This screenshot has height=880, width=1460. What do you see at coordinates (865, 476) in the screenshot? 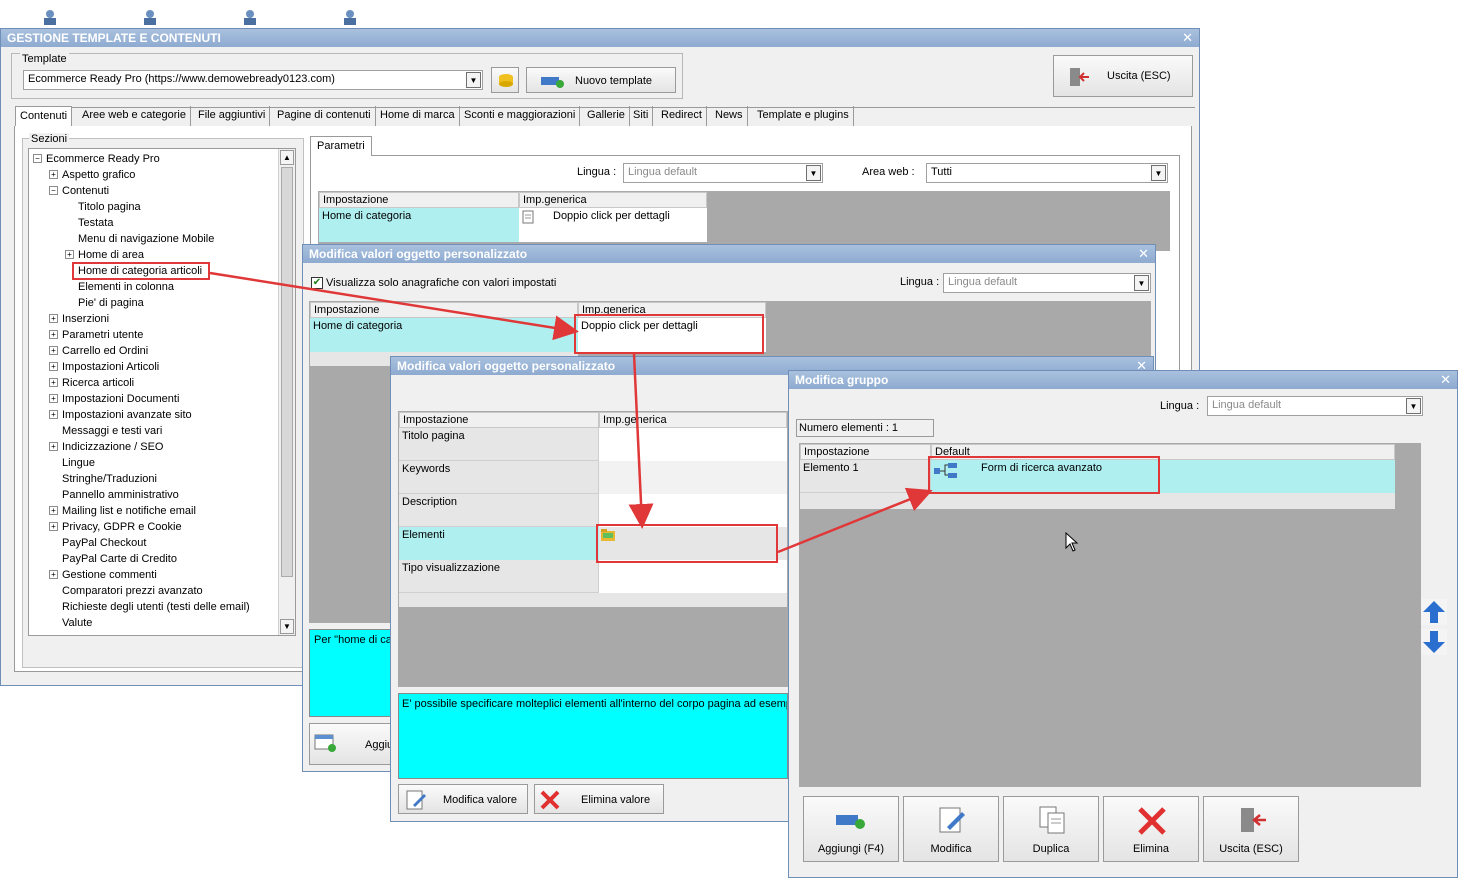
I see `grid-row-element: Elemento 1` at bounding box center [865, 476].